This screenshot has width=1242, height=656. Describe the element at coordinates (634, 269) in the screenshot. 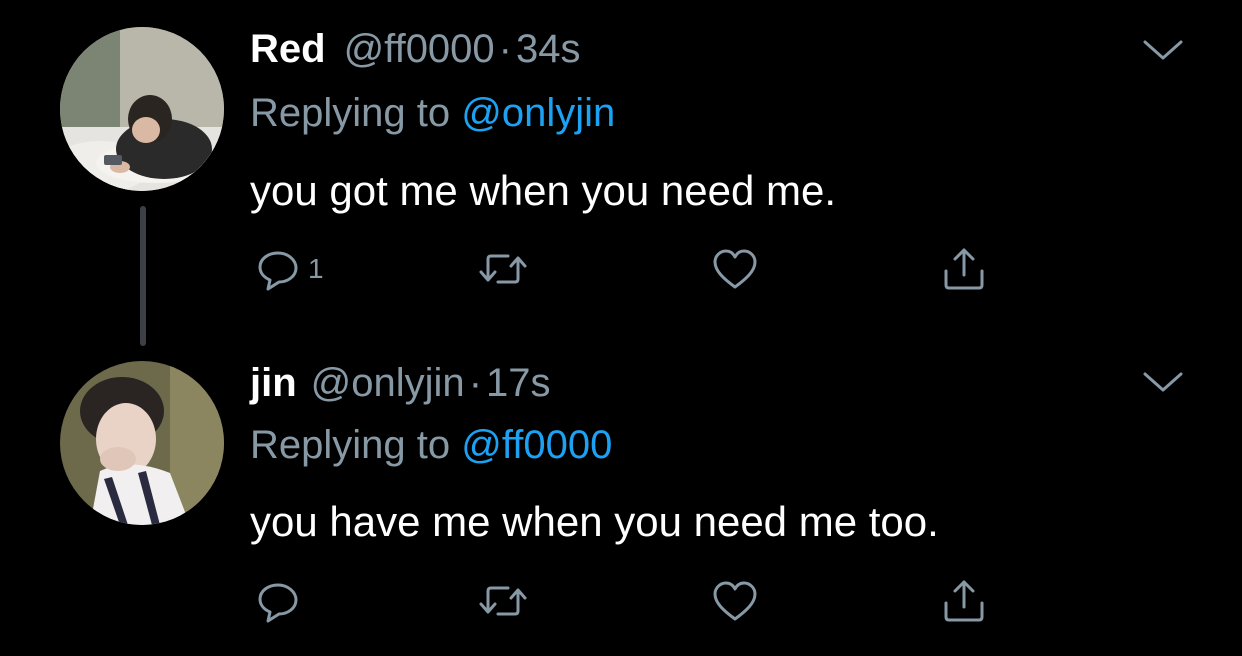

I see `action-bar: 1` at that location.